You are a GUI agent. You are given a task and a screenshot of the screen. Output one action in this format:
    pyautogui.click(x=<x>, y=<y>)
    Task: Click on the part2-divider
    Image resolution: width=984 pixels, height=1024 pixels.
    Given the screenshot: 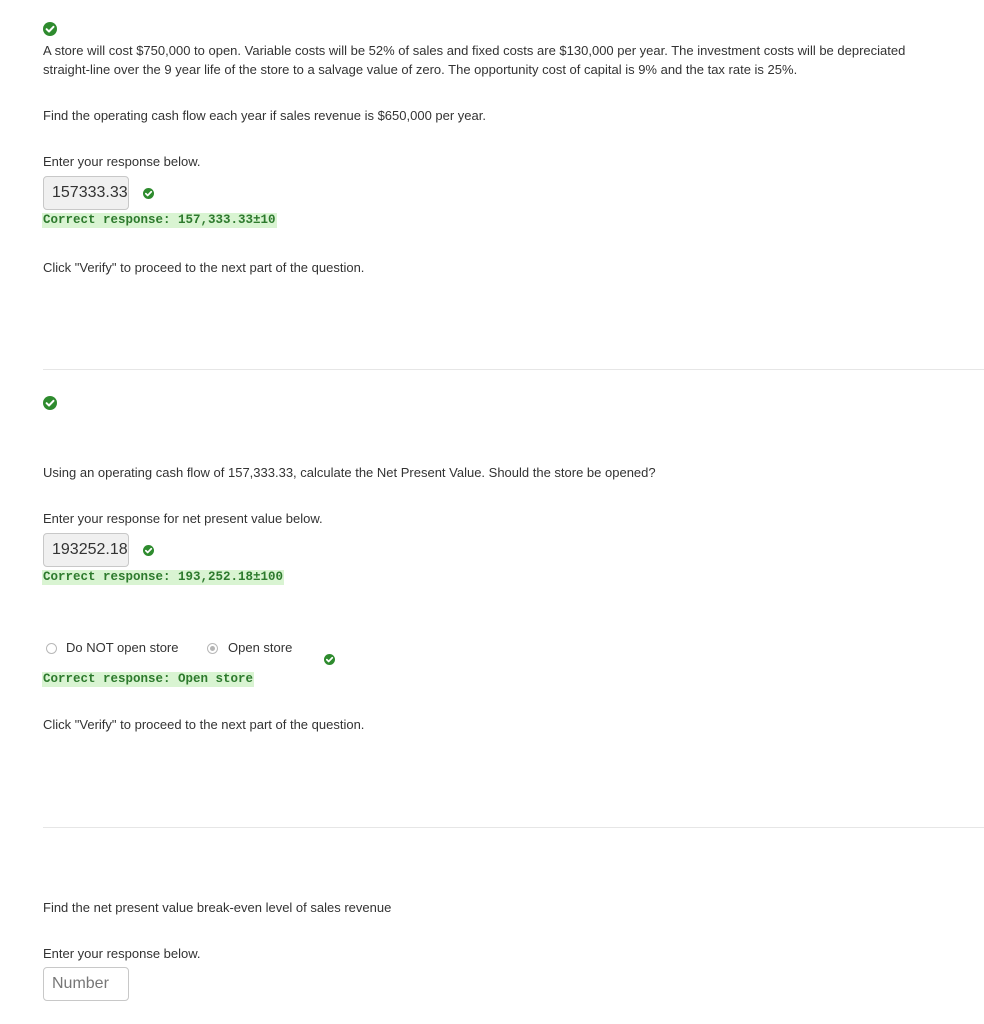 What is the action you would take?
    pyautogui.click(x=513, y=827)
    